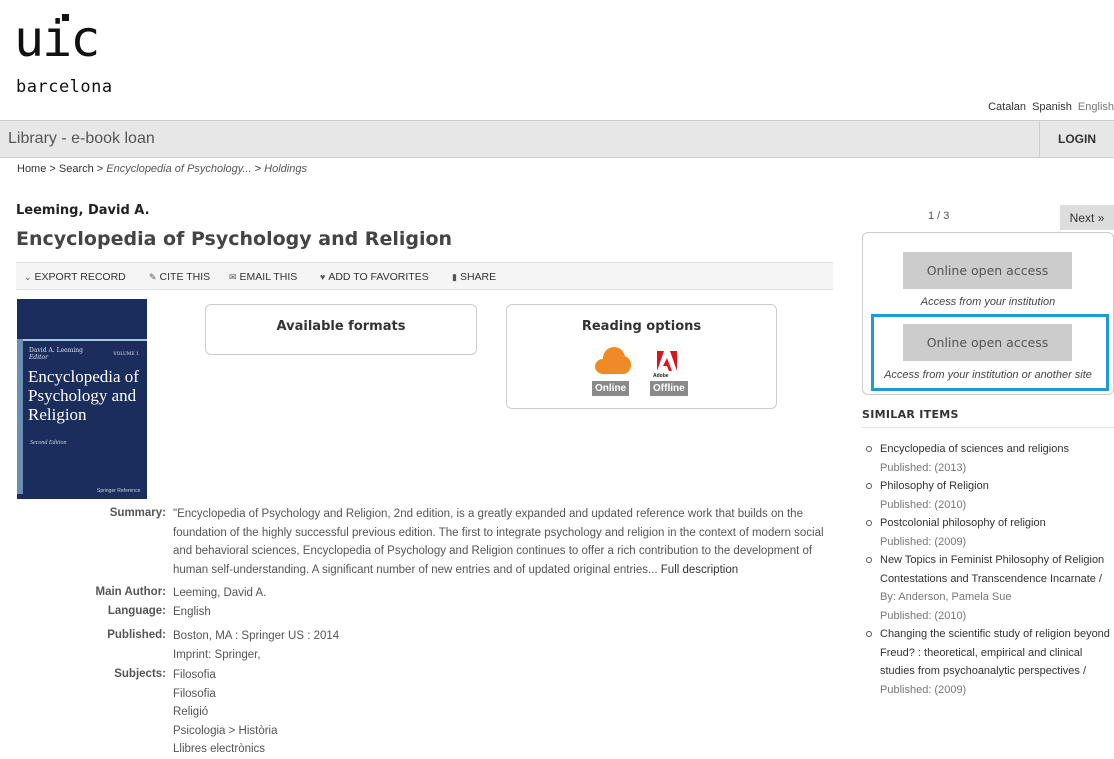 The width and height of the screenshot is (1114, 759). What do you see at coordinates (76, 169) in the screenshot?
I see `breadcrumb-search: Search` at bounding box center [76, 169].